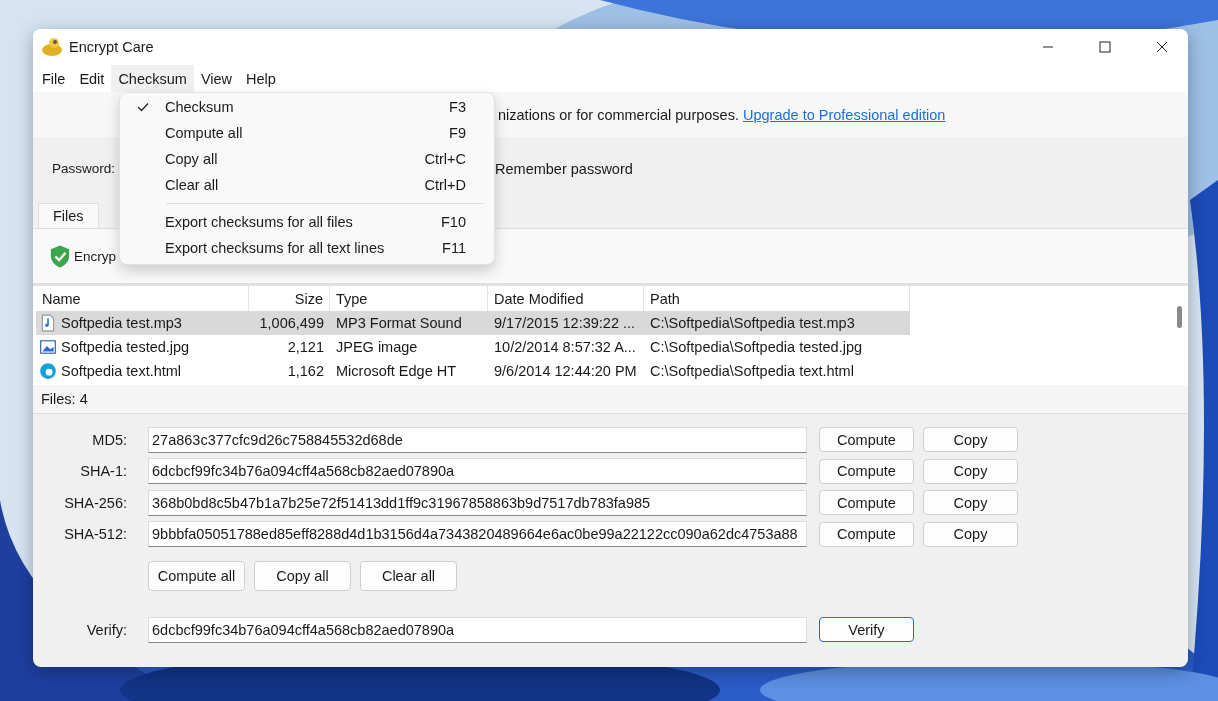  Describe the element at coordinates (722, 114) in the screenshot. I see `banner-text: nizations or for commercial purposes. Upgrade to Professional edition` at that location.